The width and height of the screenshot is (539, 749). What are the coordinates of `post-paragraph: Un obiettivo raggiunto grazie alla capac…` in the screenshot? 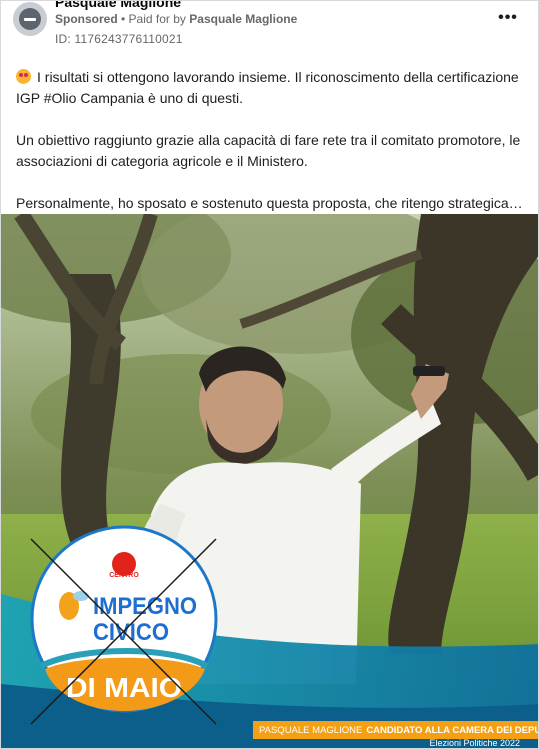 It's located at (268, 150).